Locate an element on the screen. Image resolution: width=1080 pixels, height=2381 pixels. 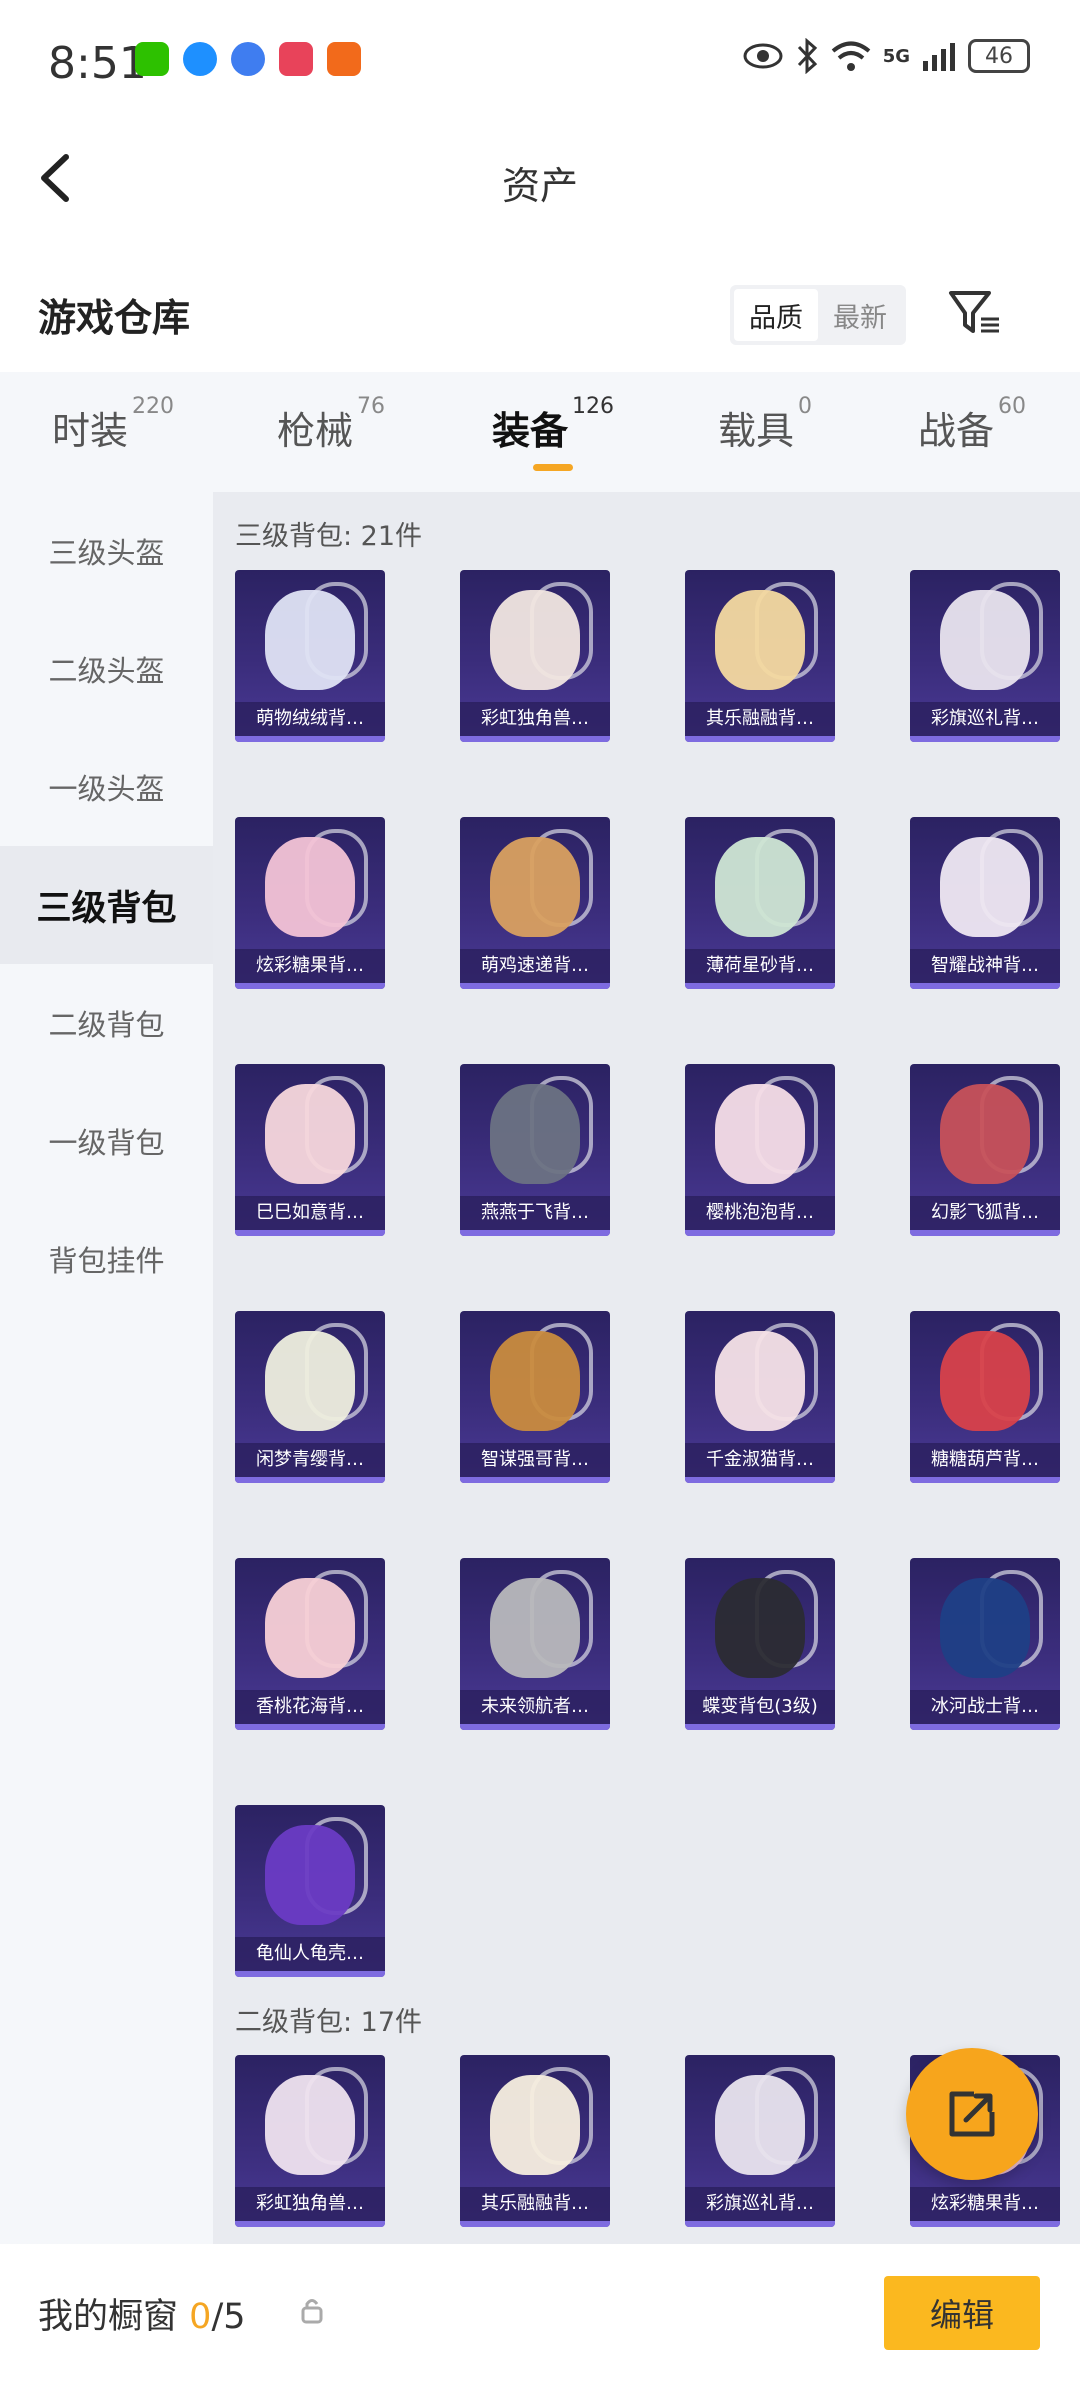
battery-indicator: 46 is located at coordinates (999, 56).